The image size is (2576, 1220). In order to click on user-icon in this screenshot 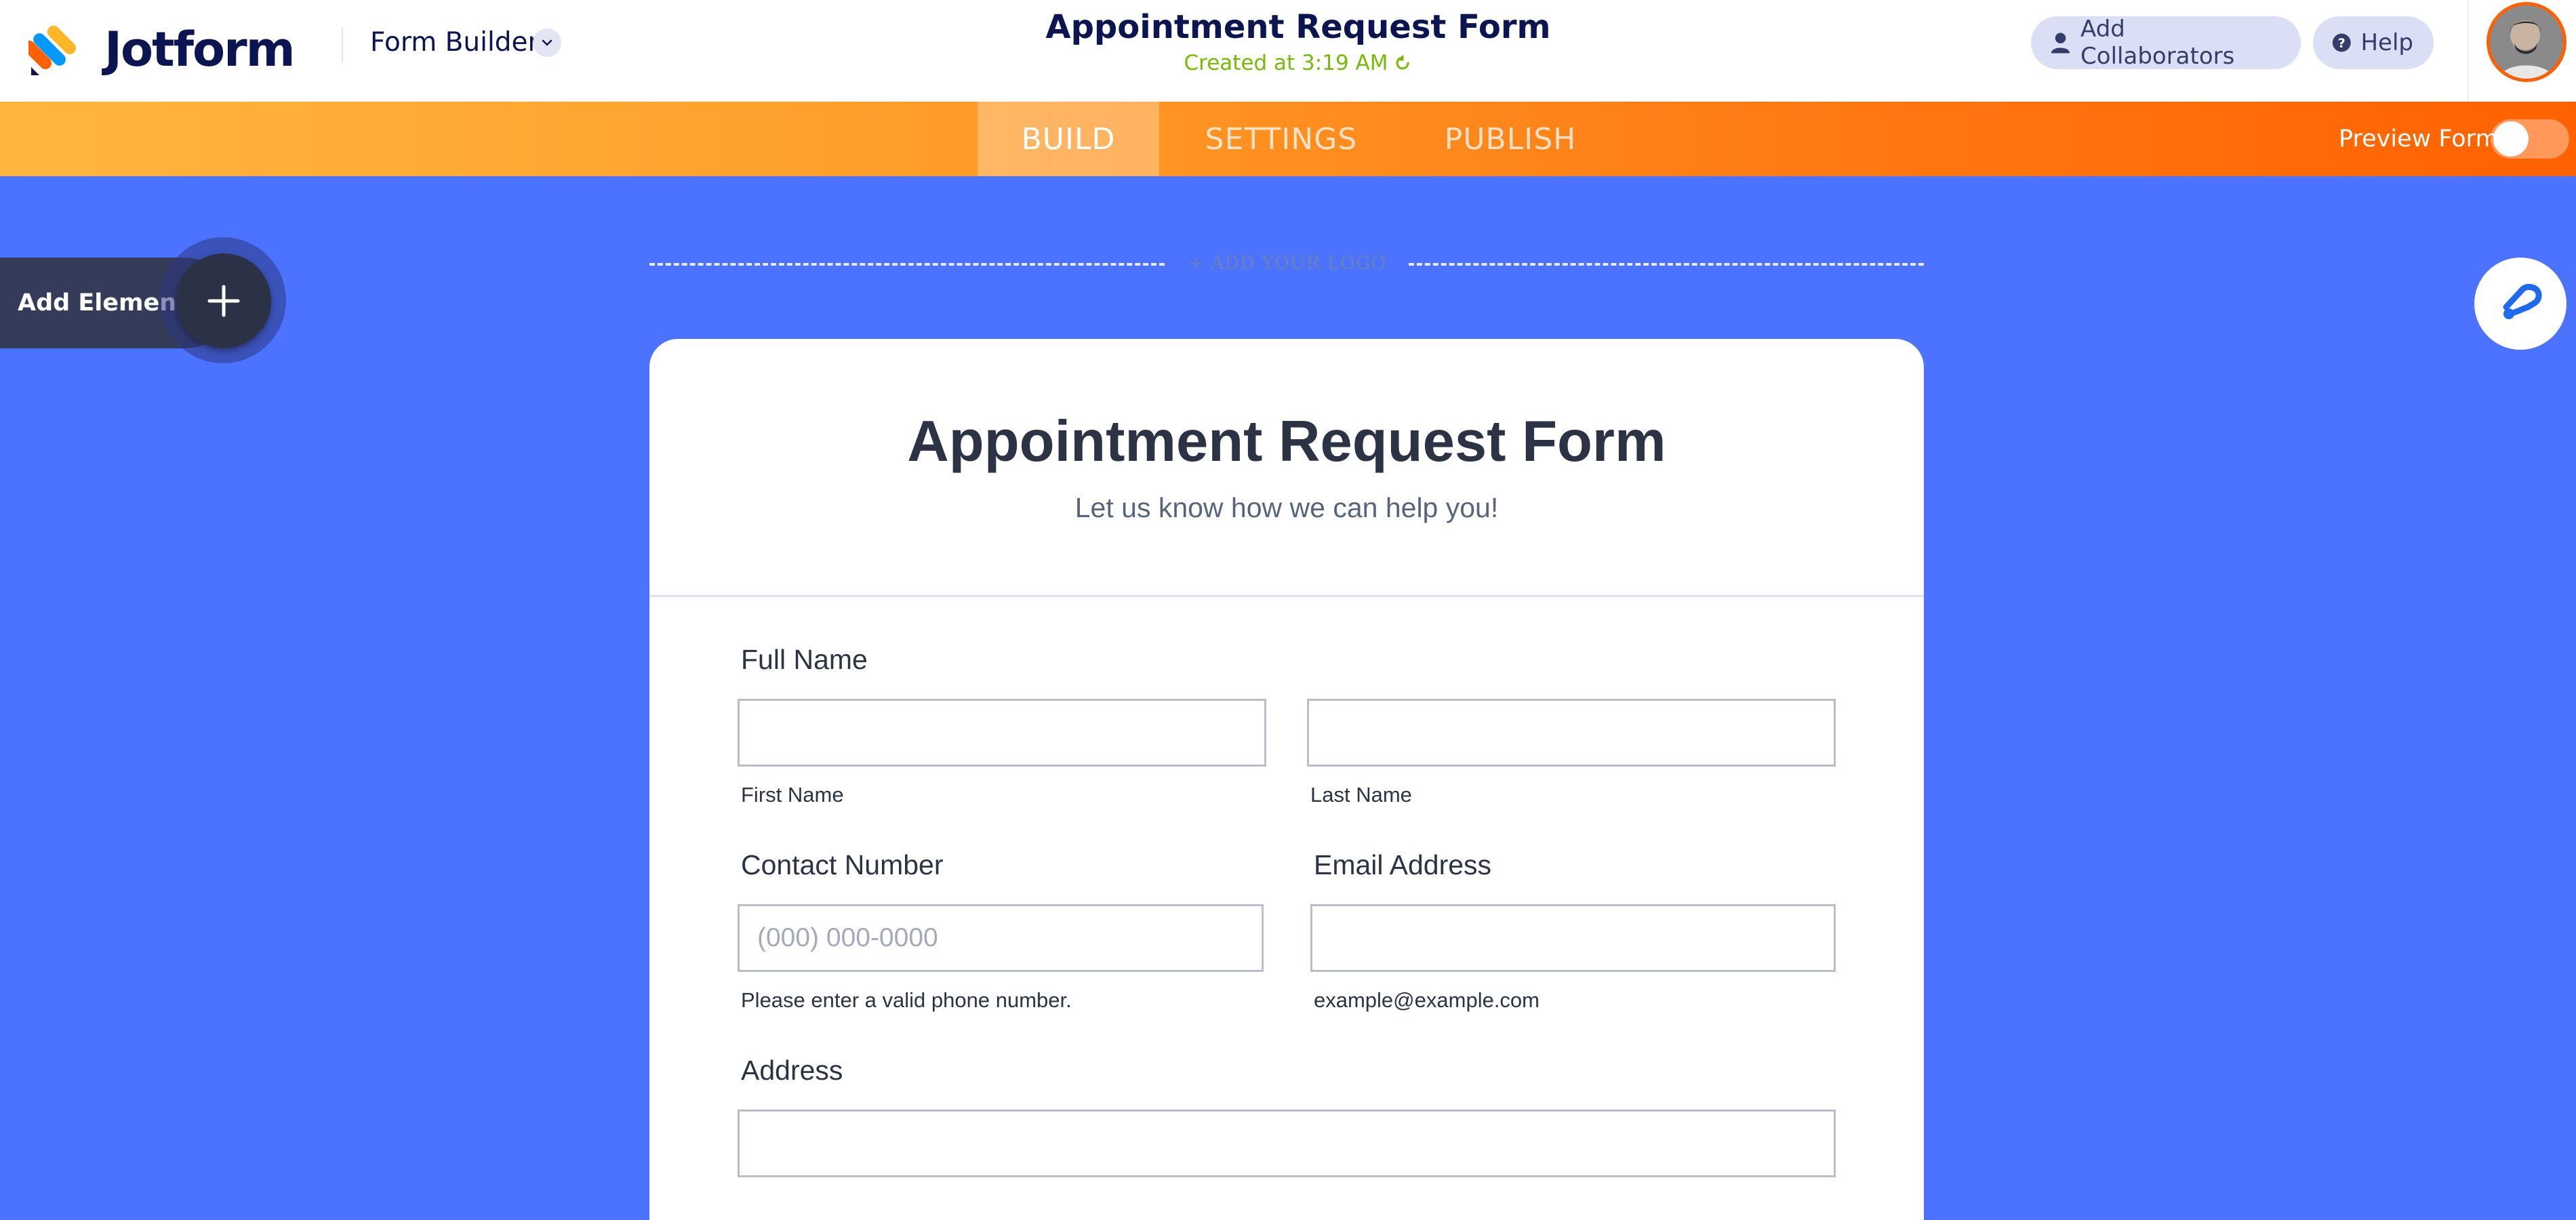, I will do `click(2060, 43)`.